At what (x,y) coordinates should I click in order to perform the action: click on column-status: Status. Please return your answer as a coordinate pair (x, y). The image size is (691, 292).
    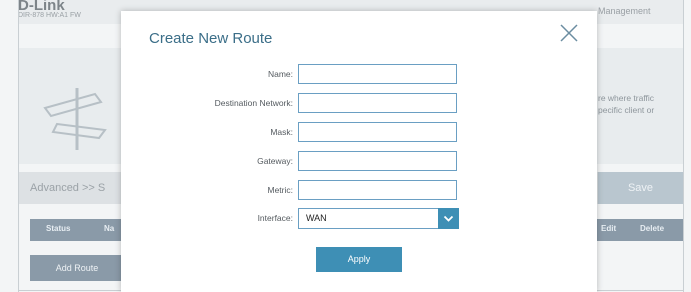
    Looking at the image, I should click on (58, 228).